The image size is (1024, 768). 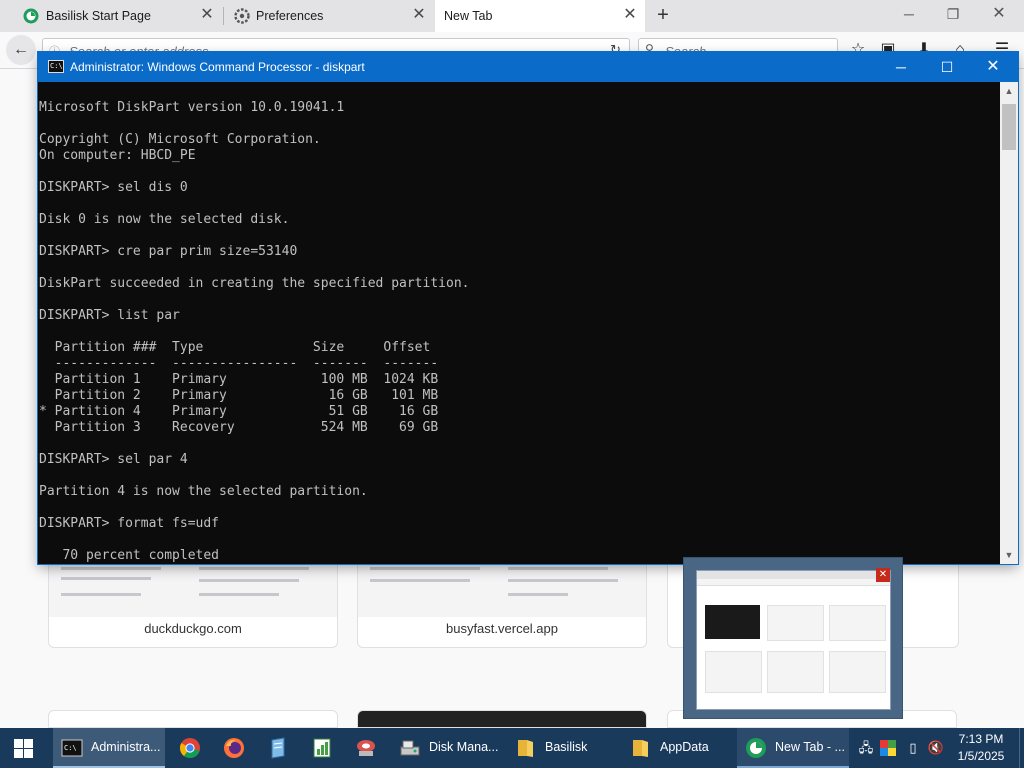 What do you see at coordinates (410, 748) in the screenshot?
I see `disk-management-icon` at bounding box center [410, 748].